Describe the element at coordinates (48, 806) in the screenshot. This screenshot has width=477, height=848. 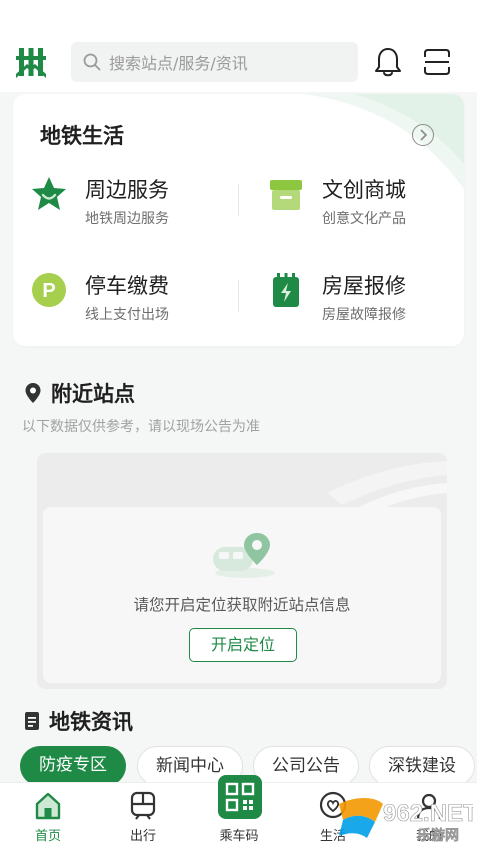
I see `home-icon` at that location.